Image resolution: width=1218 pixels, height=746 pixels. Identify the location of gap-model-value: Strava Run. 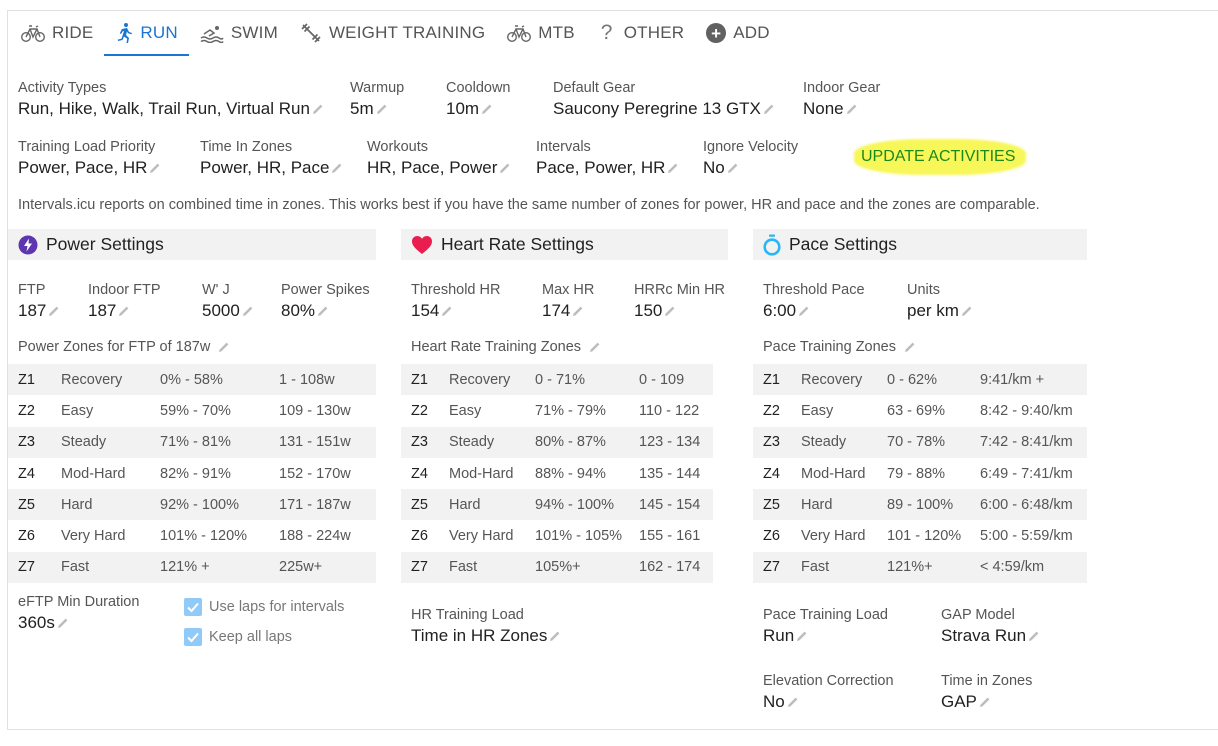
(990, 636).